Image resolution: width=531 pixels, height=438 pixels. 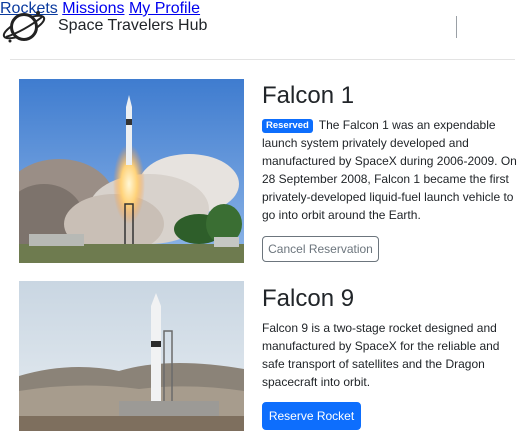 I want to click on nav-missions-link: Missions, so click(x=93, y=8).